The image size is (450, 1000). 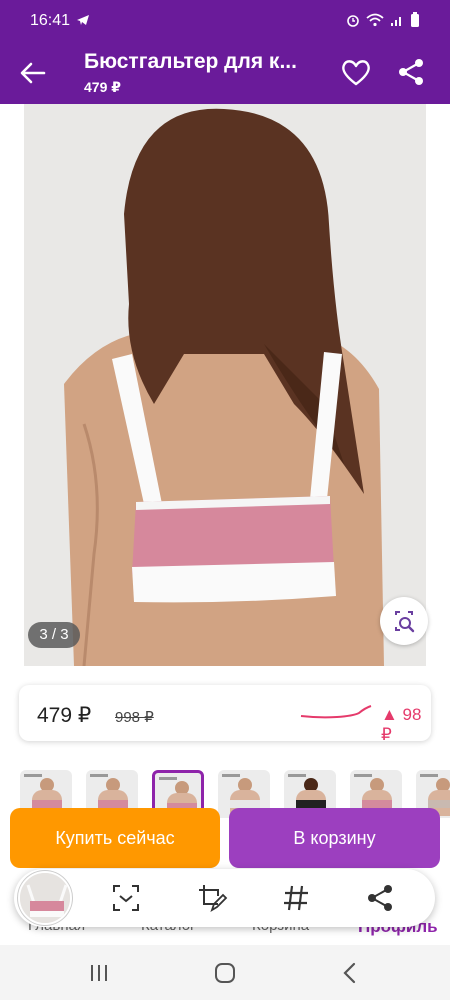 What do you see at coordinates (336, 712) in the screenshot?
I see `price-history-sparkline` at bounding box center [336, 712].